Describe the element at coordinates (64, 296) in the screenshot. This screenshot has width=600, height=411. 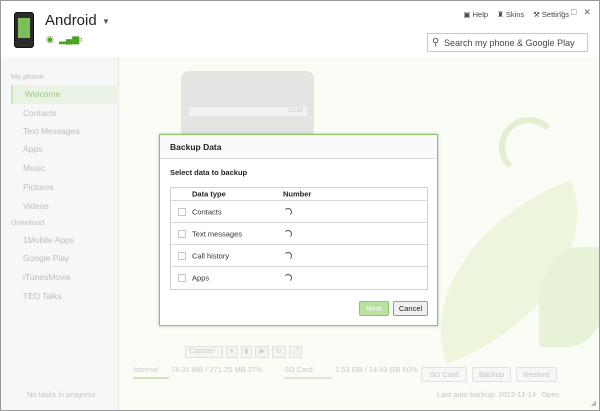
I see `sidebar-item-ted-talks: TED Talks` at that location.